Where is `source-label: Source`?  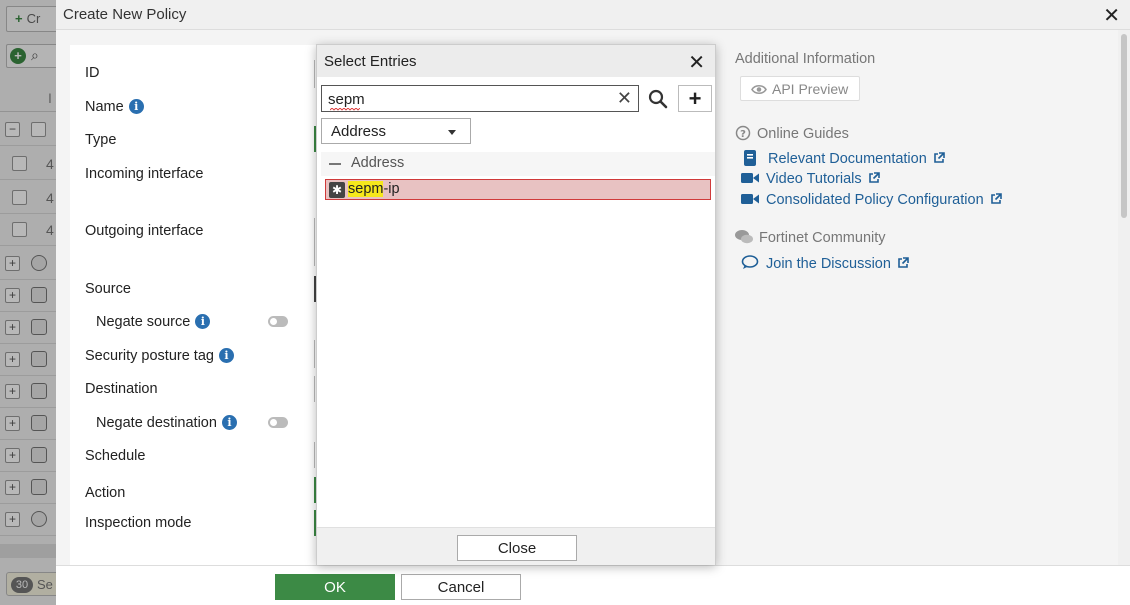
source-label: Source is located at coordinates (108, 289).